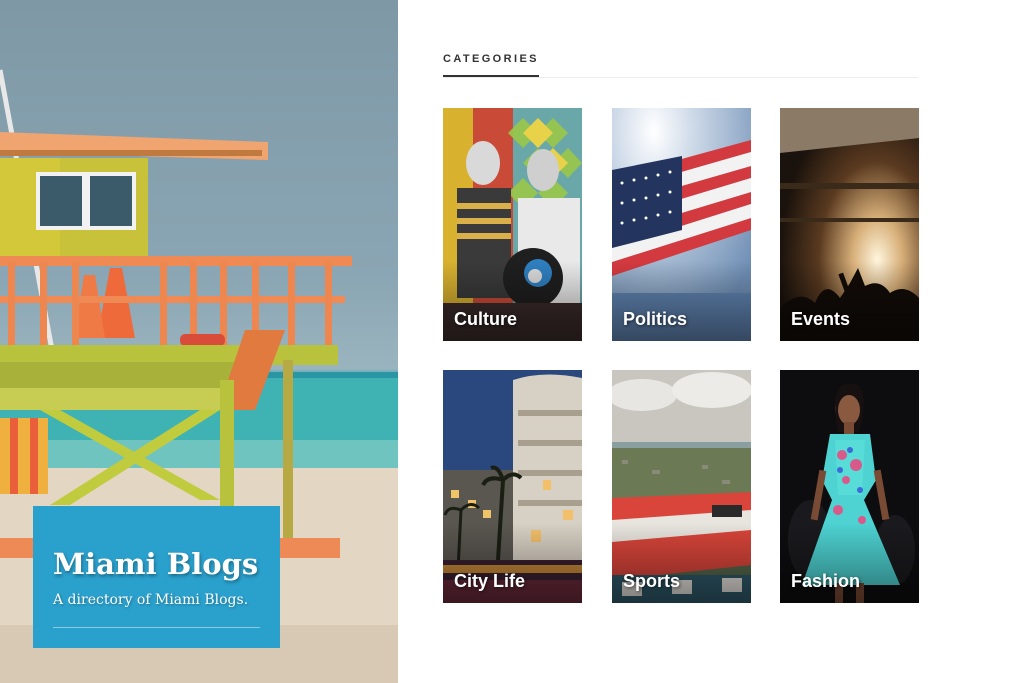  I want to click on divider, so click(156, 627).